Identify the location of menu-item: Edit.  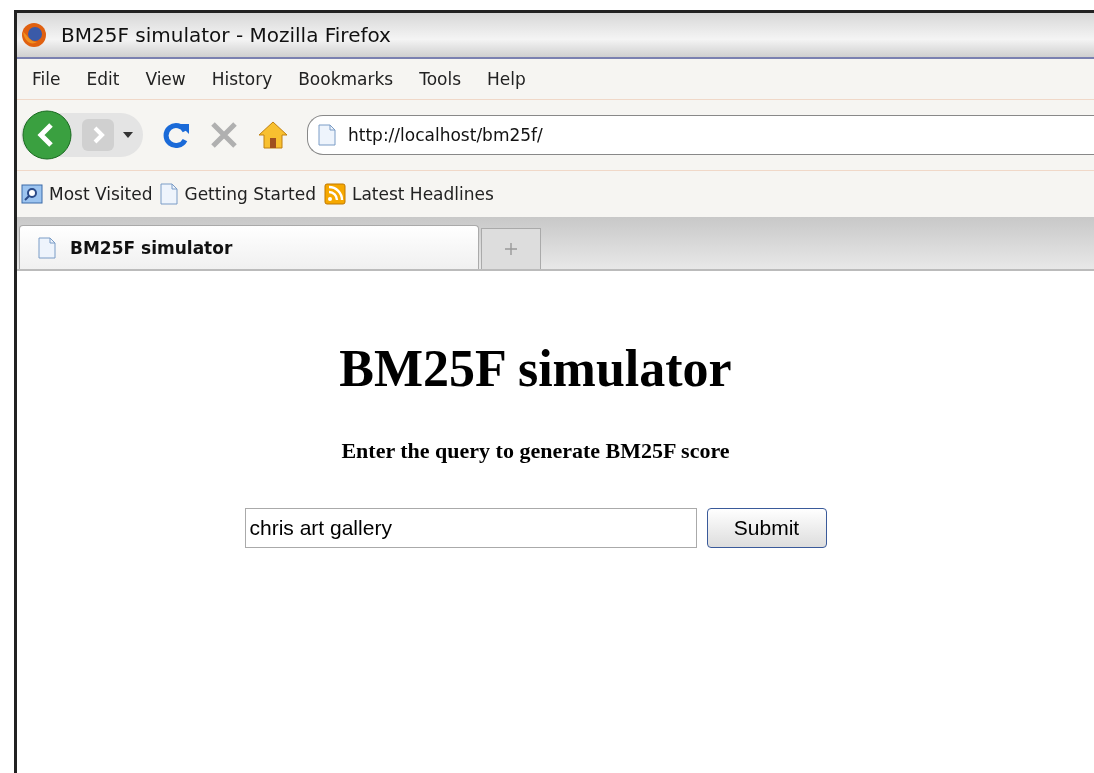
(103, 79).